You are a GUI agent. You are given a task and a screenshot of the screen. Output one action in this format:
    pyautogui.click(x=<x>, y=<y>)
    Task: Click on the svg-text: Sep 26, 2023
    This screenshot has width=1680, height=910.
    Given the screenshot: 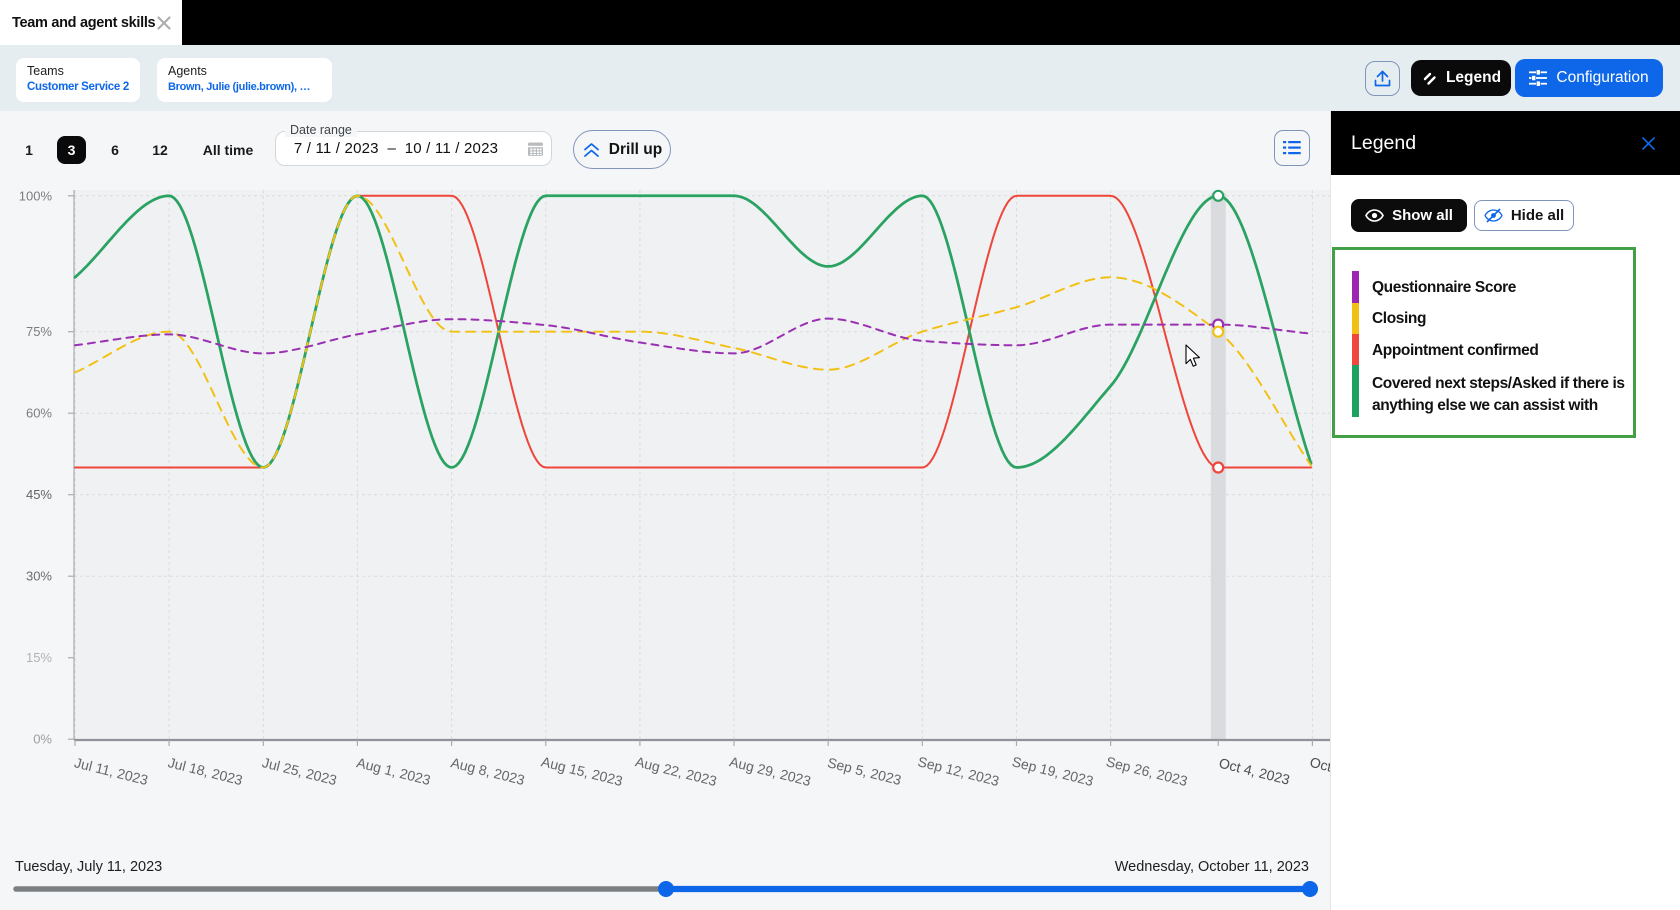 What is the action you would take?
    pyautogui.click(x=1146, y=771)
    